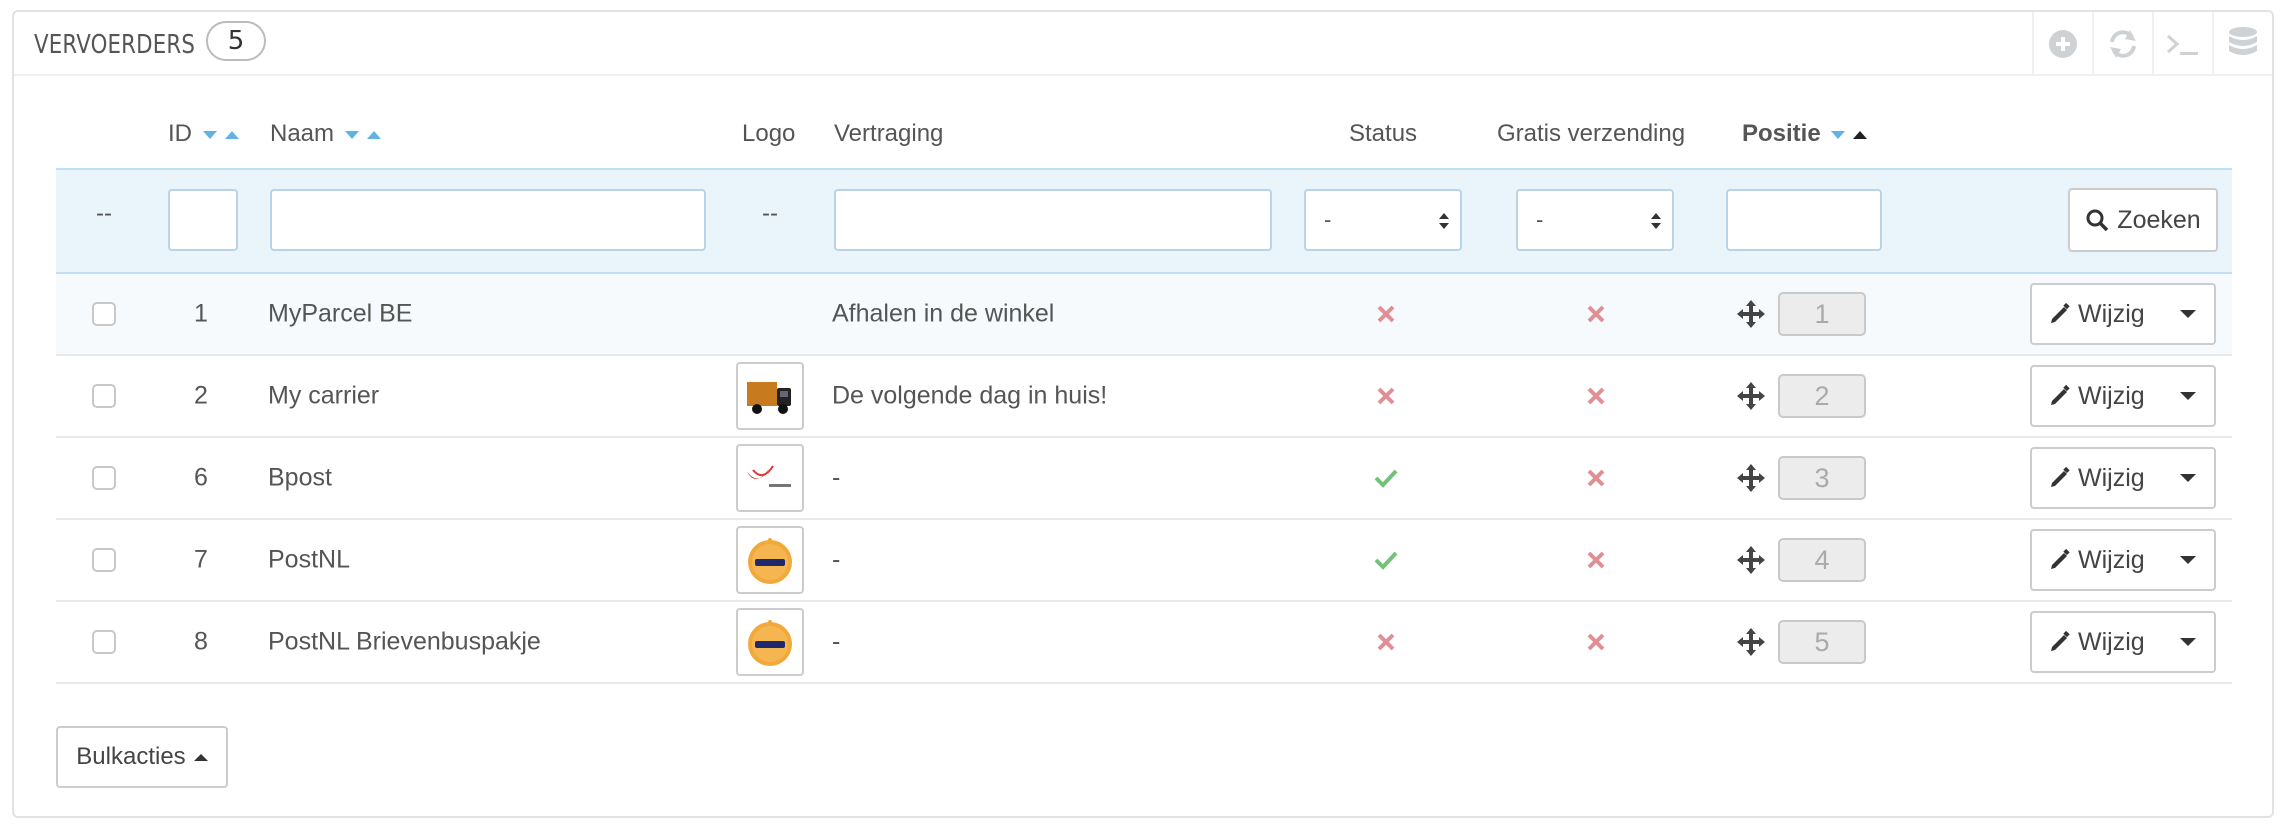  I want to click on header-logo: Logo, so click(769, 133).